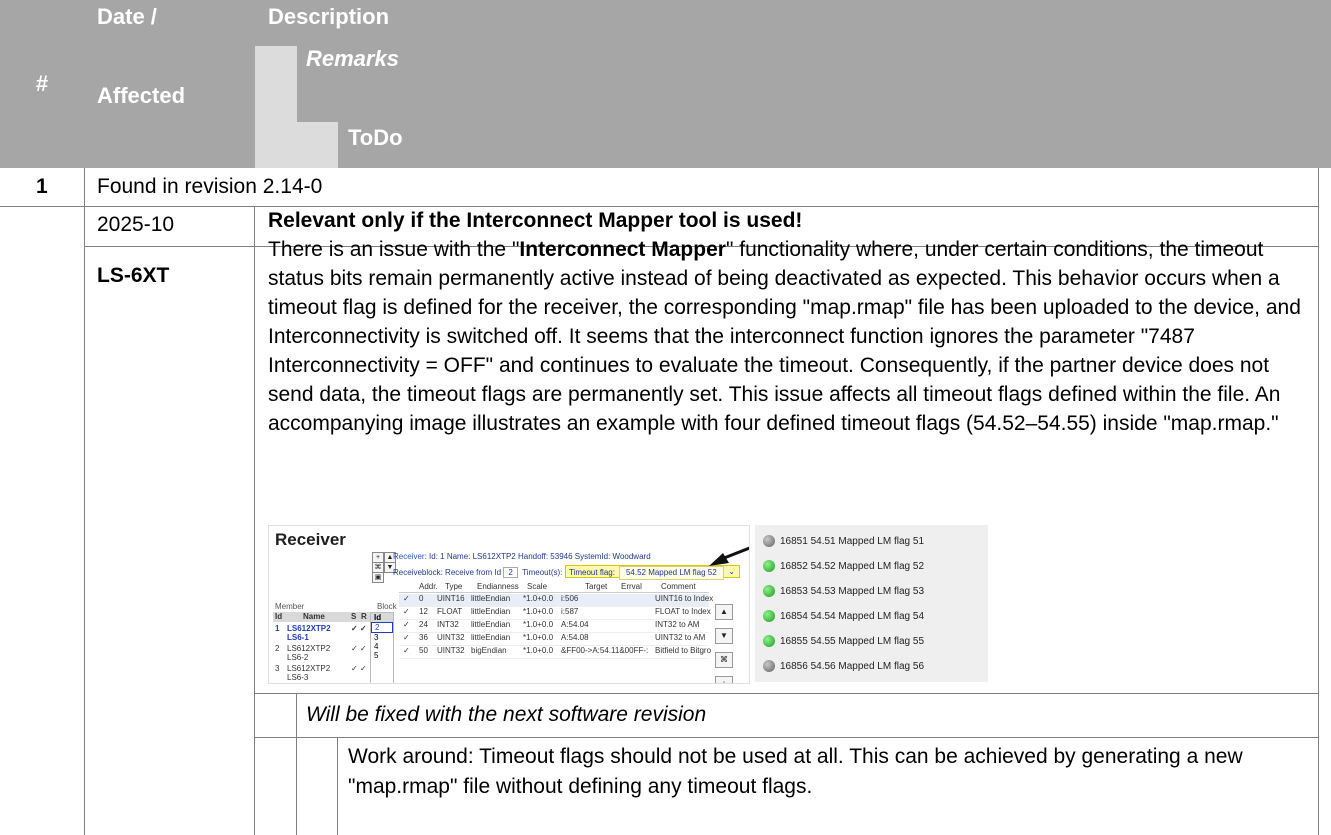 The image size is (1331, 835). I want to click on flag-item: 16854 54.54 Mapped LM flag 54, so click(843, 617).